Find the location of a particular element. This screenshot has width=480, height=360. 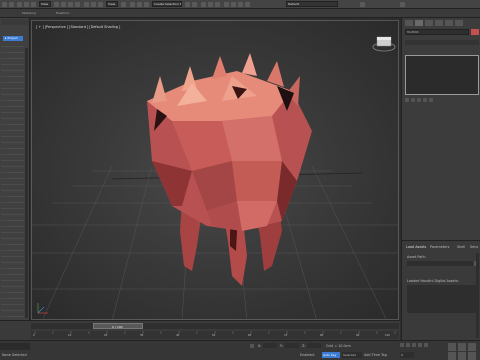

bind-space-warp-icon is located at coordinates (33, 4).